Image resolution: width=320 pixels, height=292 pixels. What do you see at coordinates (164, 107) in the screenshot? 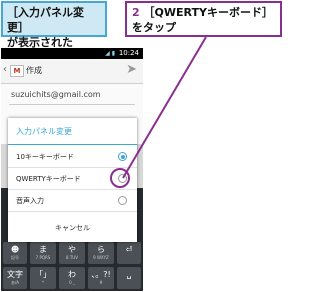
I see `callout-connector` at bounding box center [164, 107].